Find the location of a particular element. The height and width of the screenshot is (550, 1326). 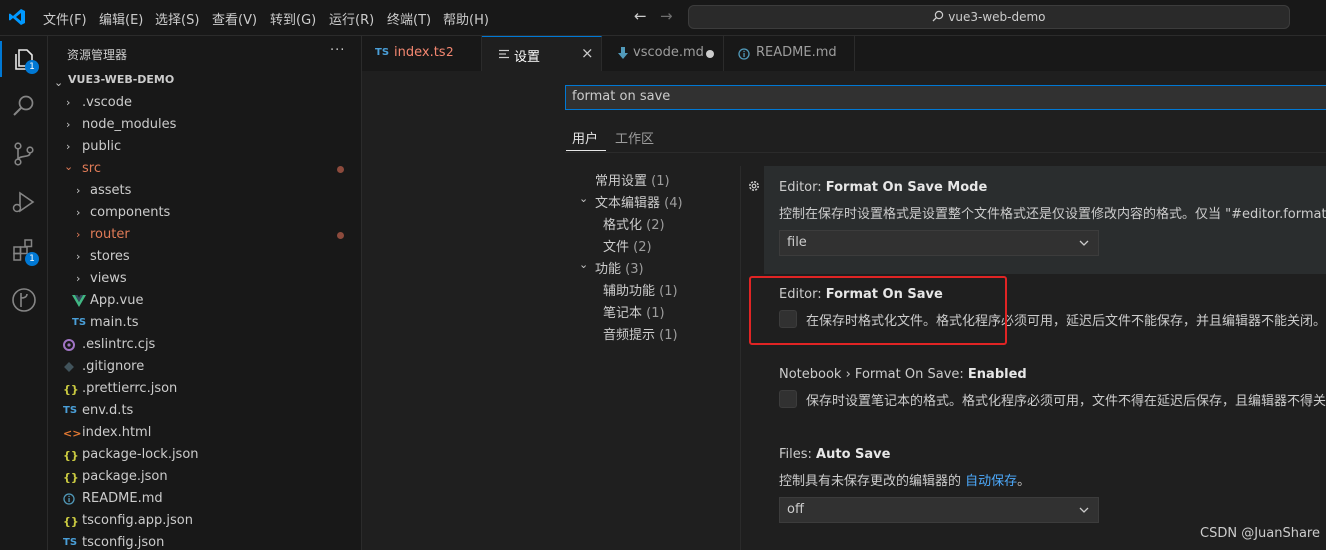

unsaved-dot is located at coordinates (710, 54).